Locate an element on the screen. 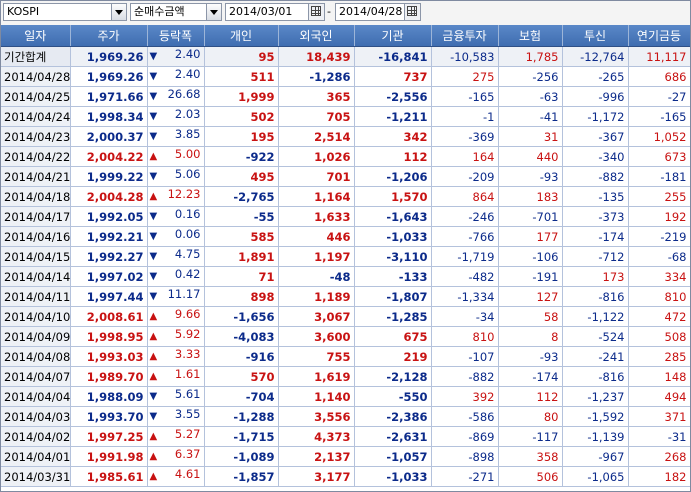  date-cell: 2014/04/24 is located at coordinates (36, 116).